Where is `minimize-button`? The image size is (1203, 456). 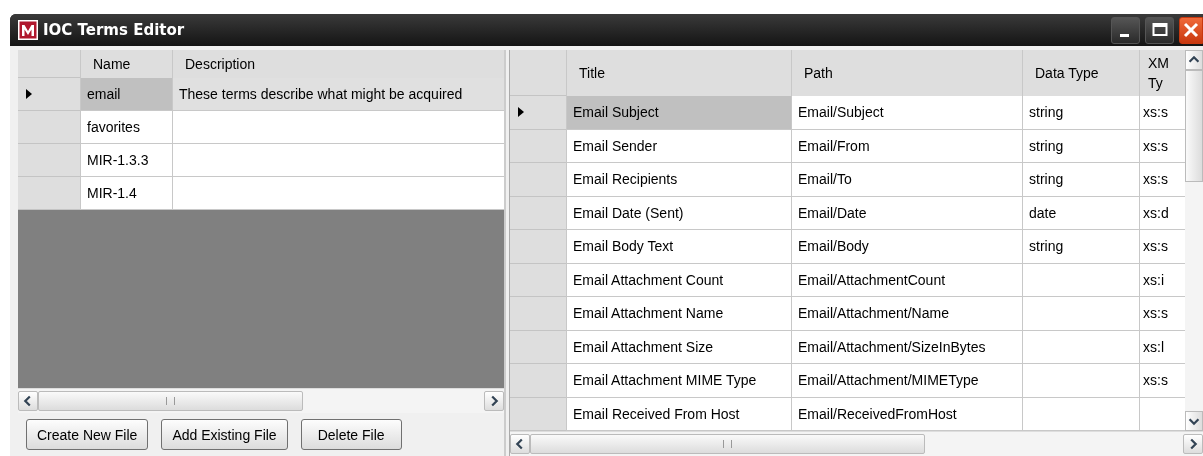 minimize-button is located at coordinates (1125, 30).